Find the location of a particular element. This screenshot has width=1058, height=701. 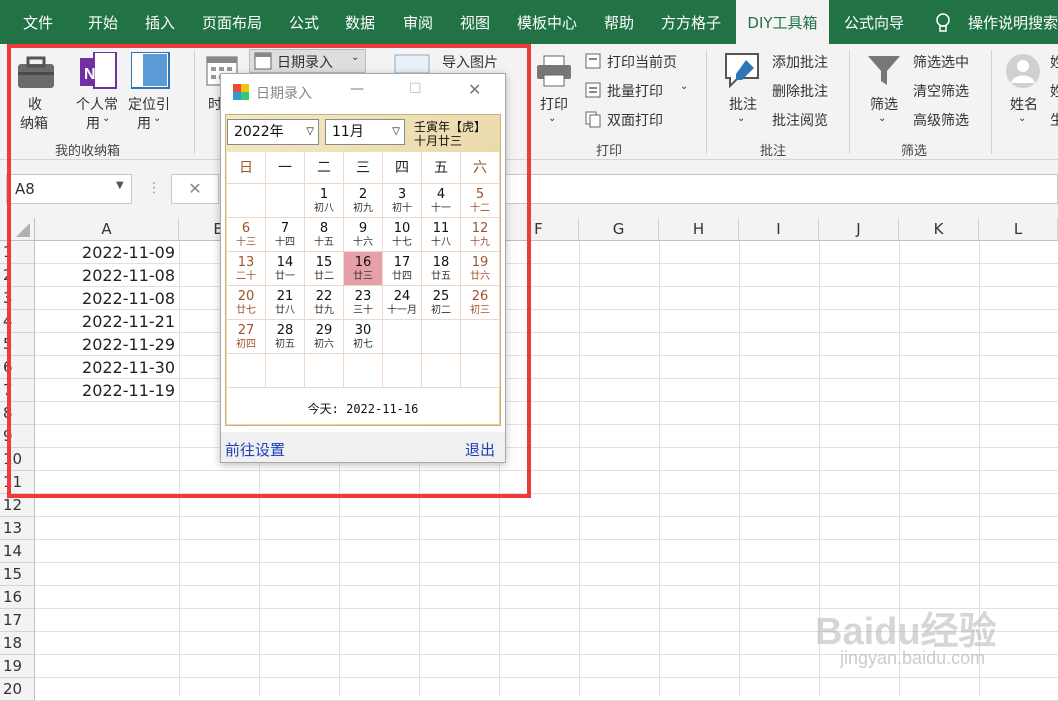

lightbulb-icon is located at coordinates (943, 22).